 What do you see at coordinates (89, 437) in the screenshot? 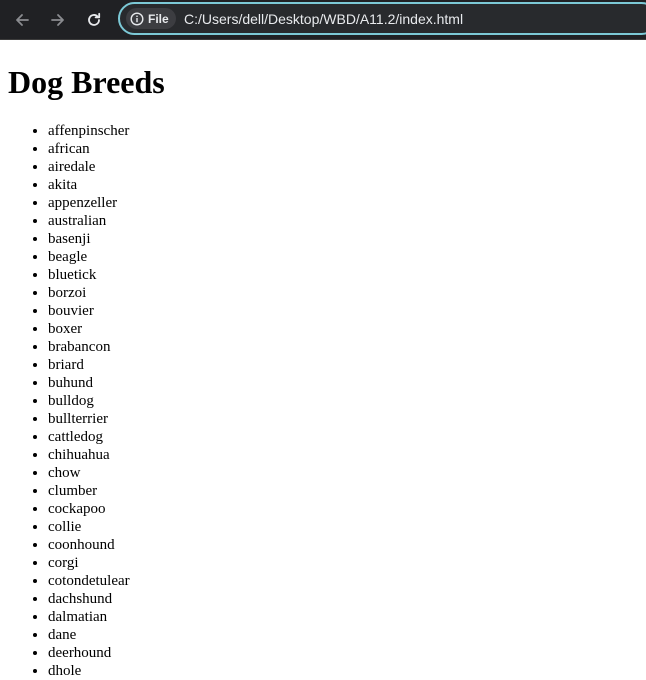
I see `list-item: cattledog` at bounding box center [89, 437].